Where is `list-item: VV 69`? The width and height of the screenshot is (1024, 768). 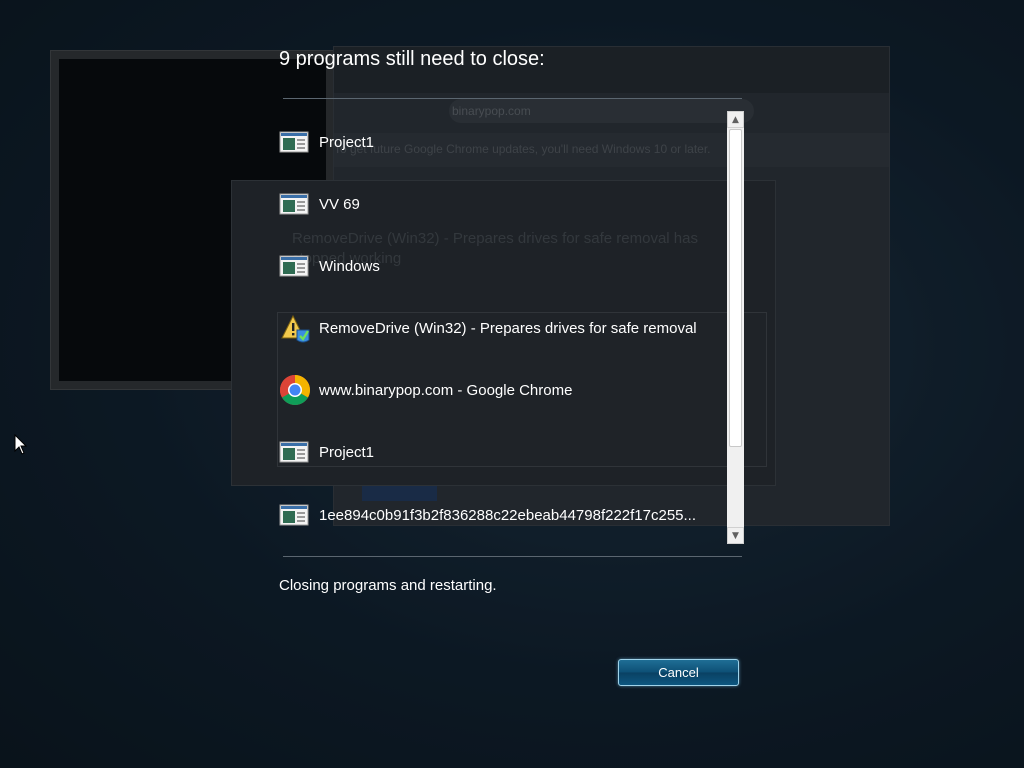
list-item: VV 69 is located at coordinates (503, 204).